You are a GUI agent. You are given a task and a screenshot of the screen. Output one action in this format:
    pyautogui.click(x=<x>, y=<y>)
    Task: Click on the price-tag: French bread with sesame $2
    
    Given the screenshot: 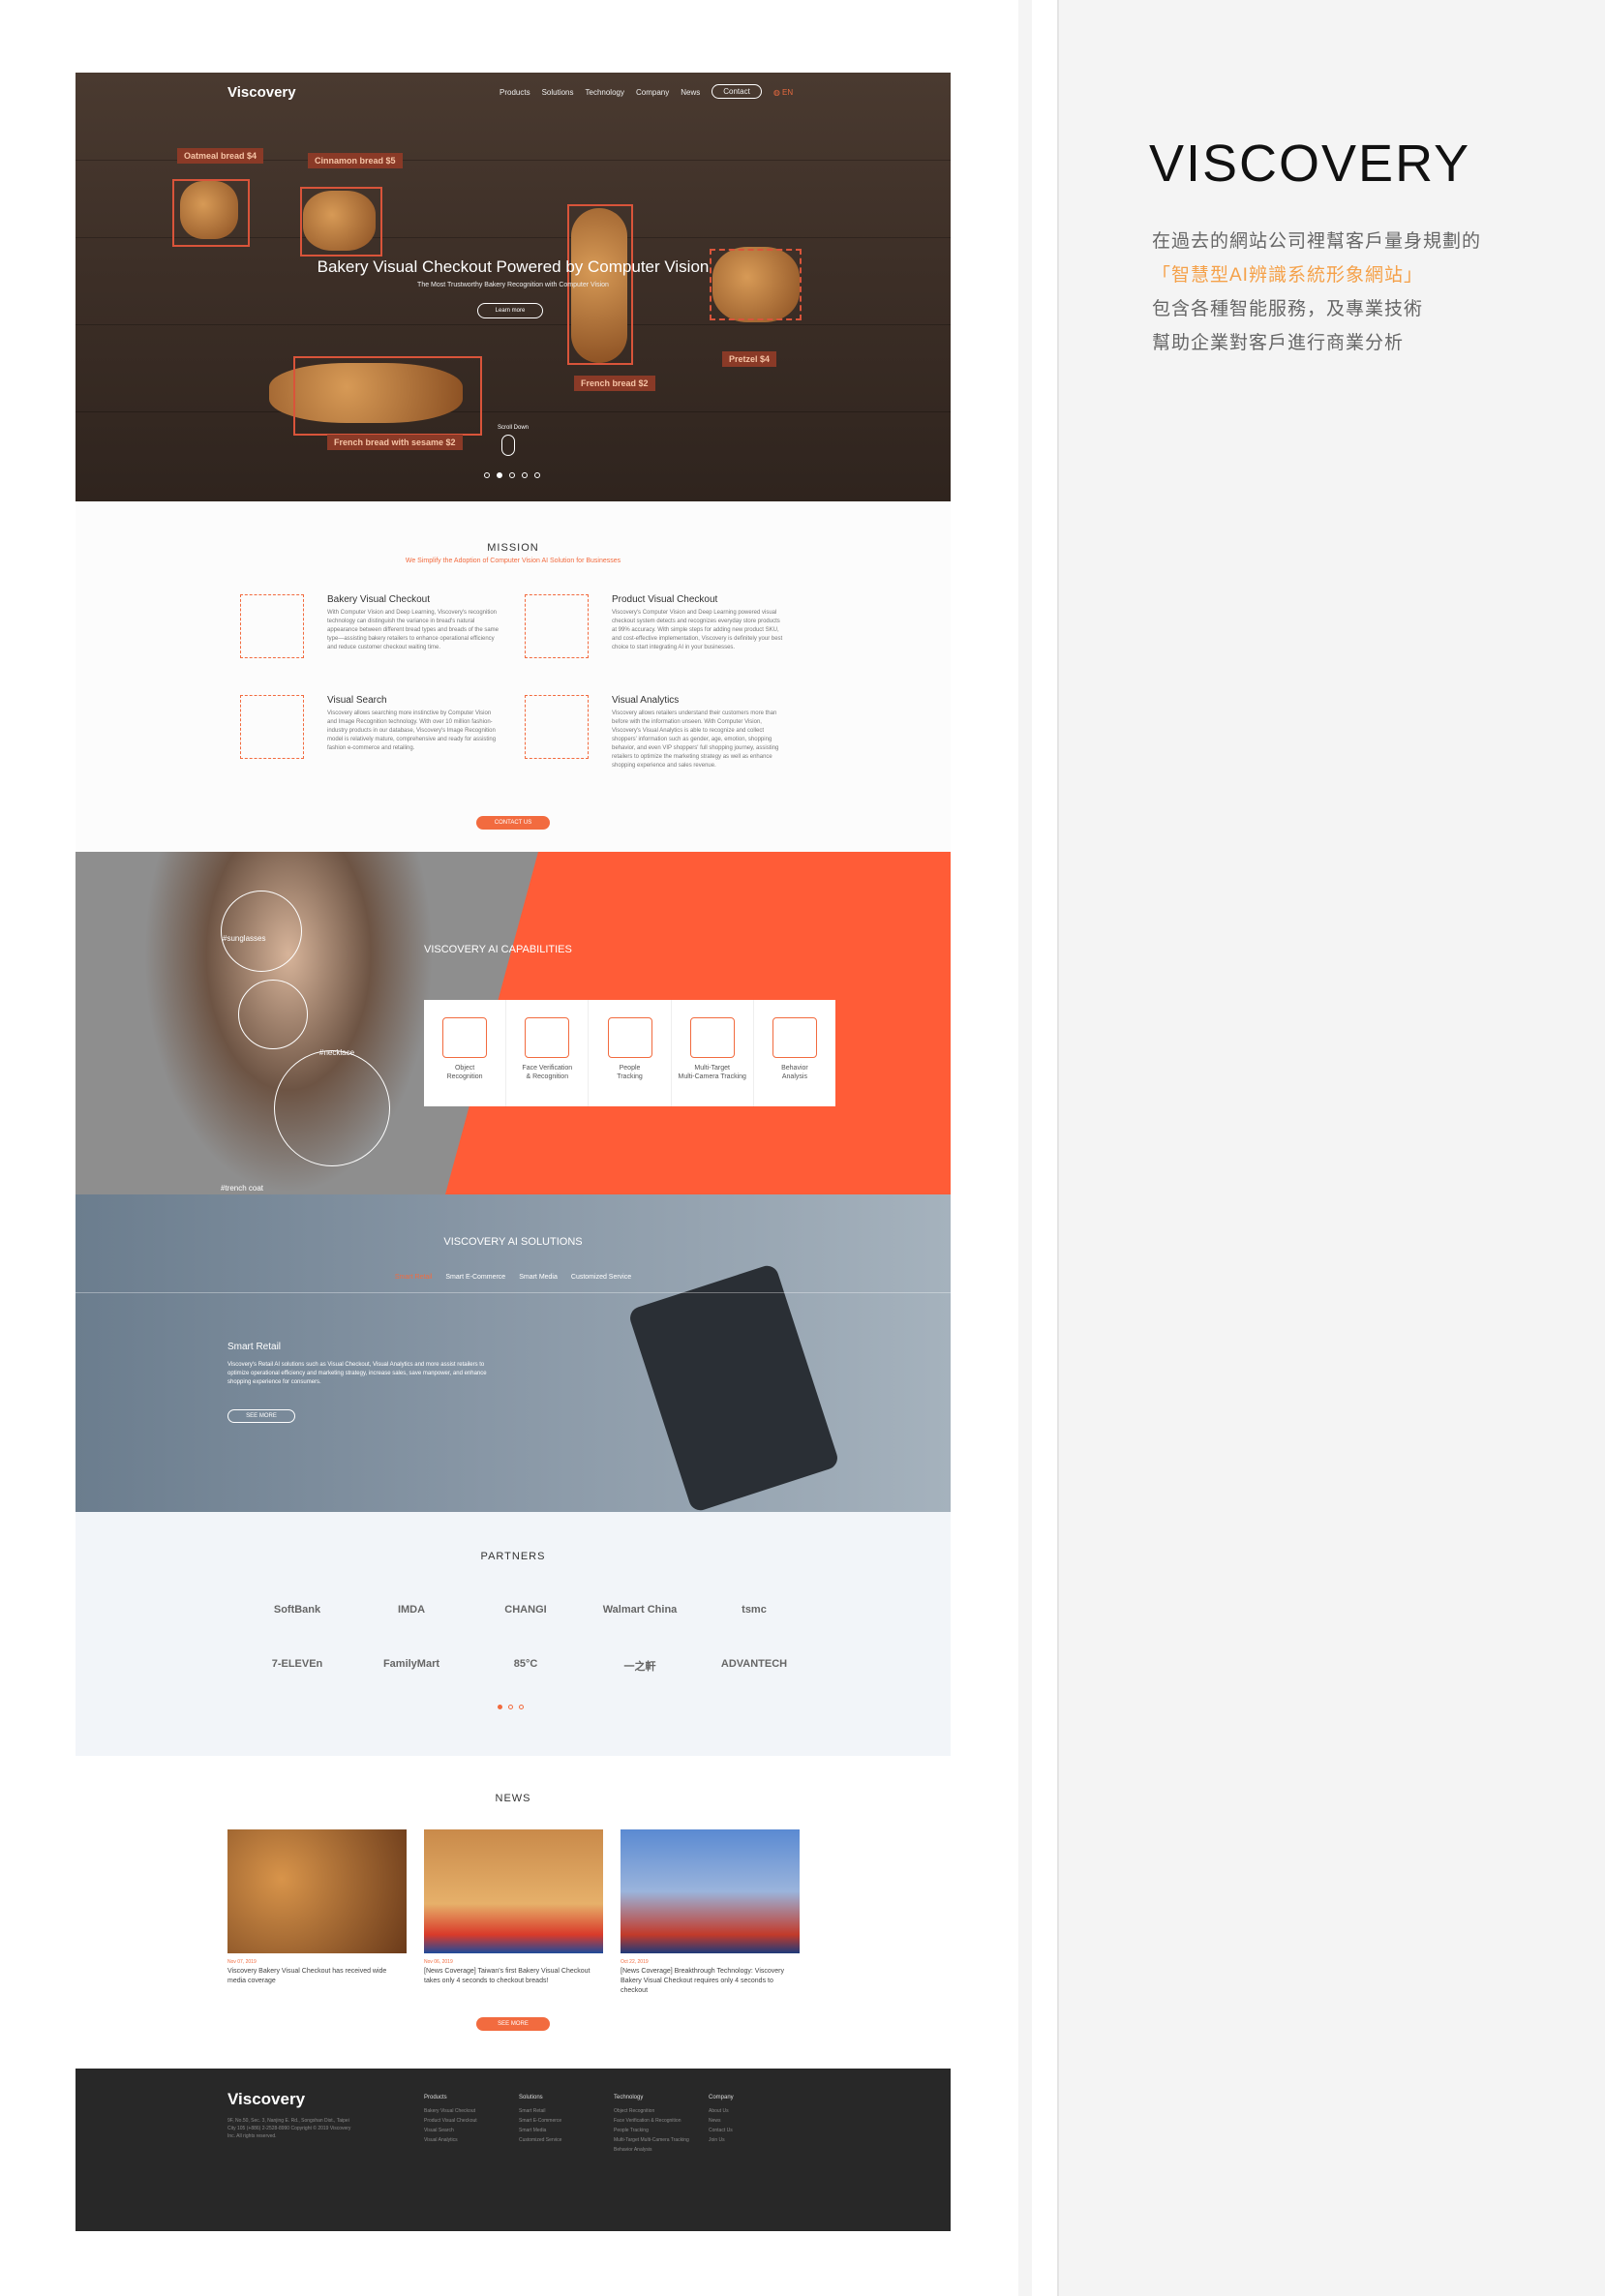 What is the action you would take?
    pyautogui.click(x=395, y=442)
    